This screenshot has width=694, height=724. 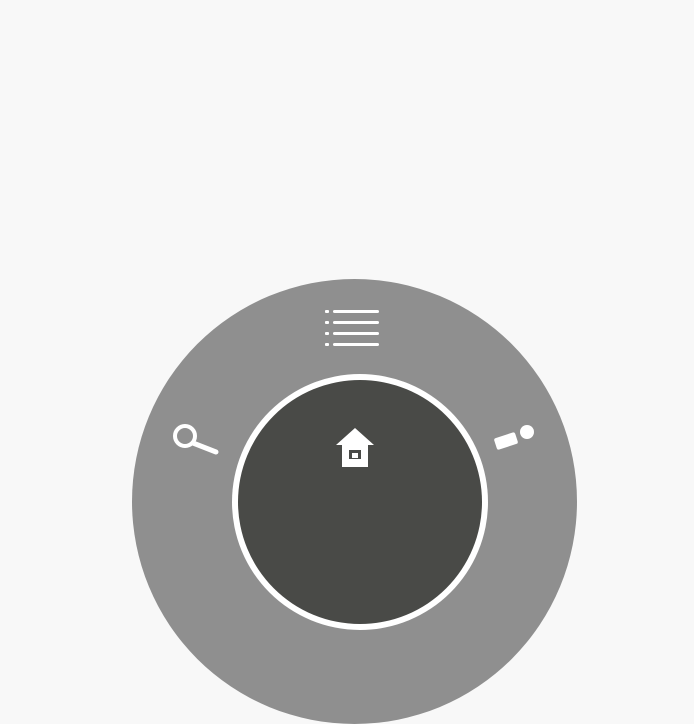 I want to click on menu-icon, so click(x=356, y=328).